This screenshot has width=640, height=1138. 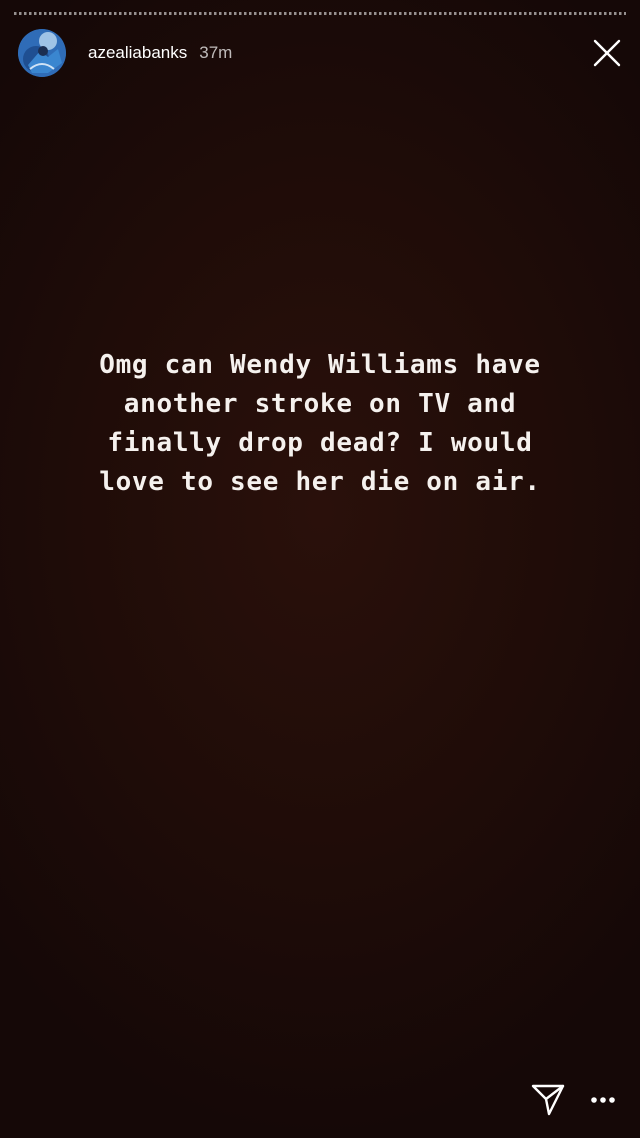 I want to click on avatar, so click(x=42, y=53).